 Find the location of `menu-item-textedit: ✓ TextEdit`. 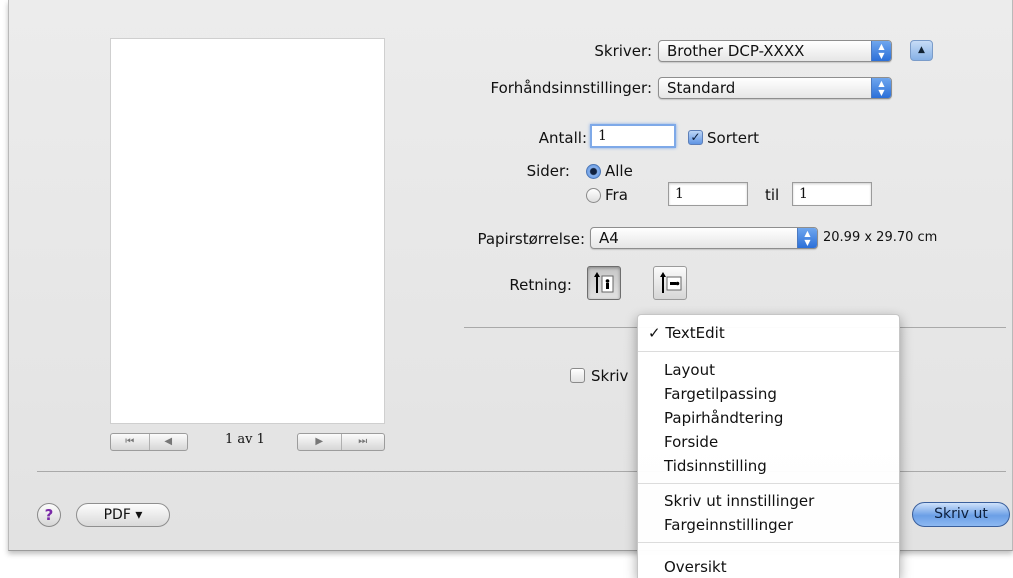

menu-item-textedit: ✓ TextEdit is located at coordinates (686, 333).